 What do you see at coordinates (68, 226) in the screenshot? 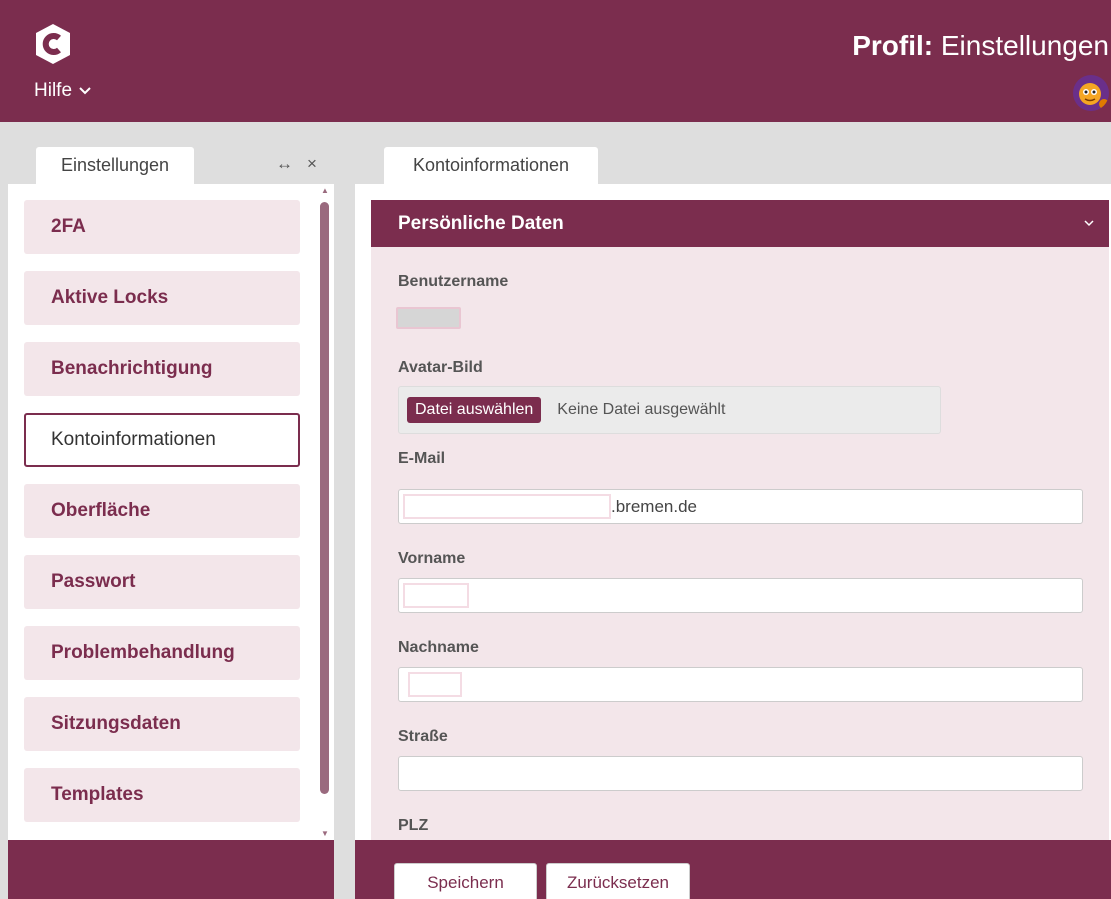
I see `sidebar-item-label: 2FA` at bounding box center [68, 226].